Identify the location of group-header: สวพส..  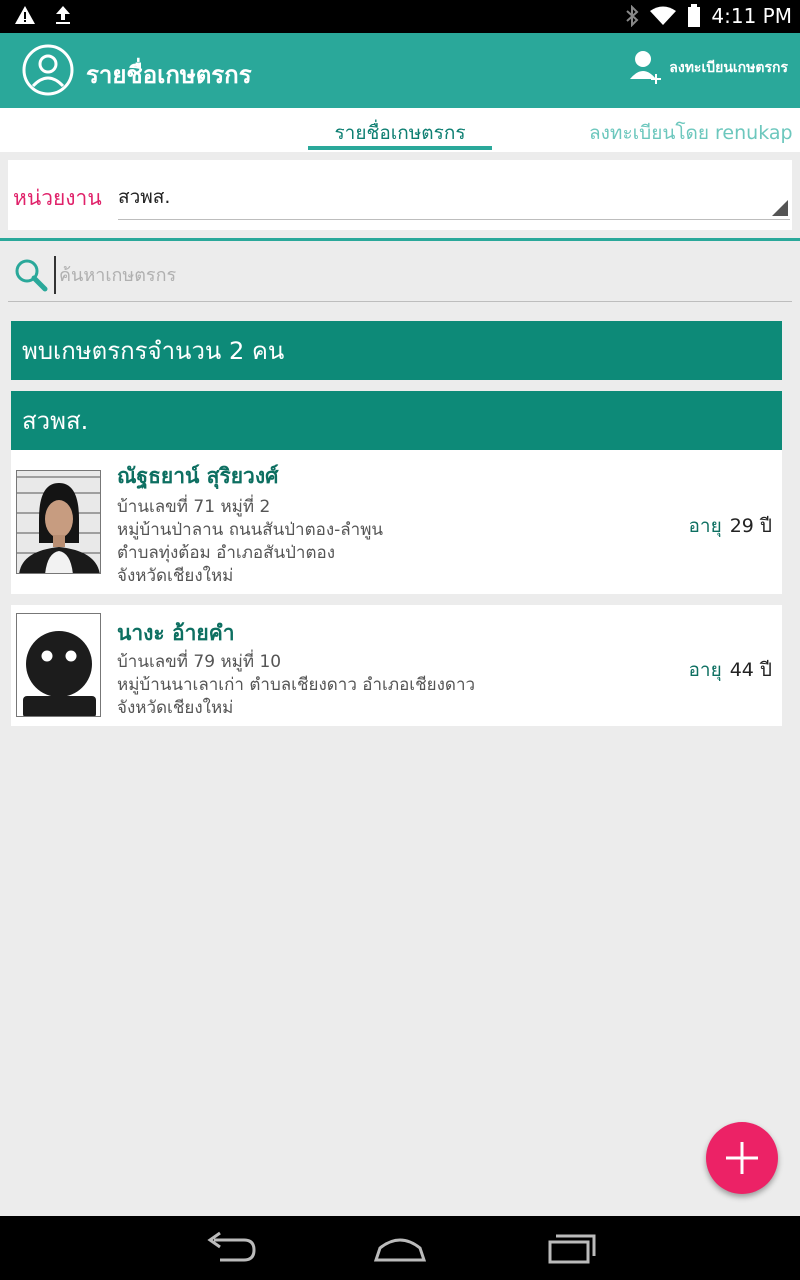
(396, 420).